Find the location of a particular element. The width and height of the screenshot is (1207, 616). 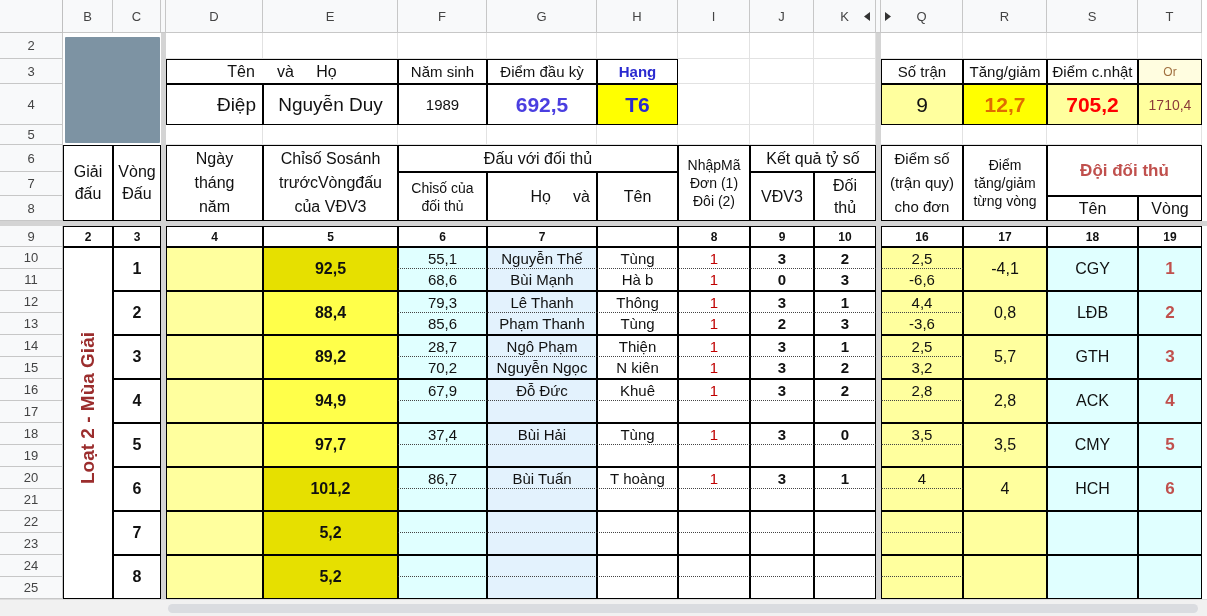

row-header: 15 is located at coordinates (31, 368).